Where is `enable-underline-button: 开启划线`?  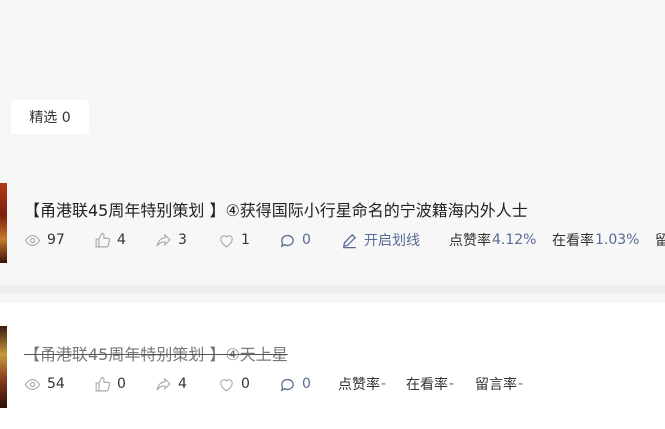 enable-underline-button: 开启划线 is located at coordinates (380, 240).